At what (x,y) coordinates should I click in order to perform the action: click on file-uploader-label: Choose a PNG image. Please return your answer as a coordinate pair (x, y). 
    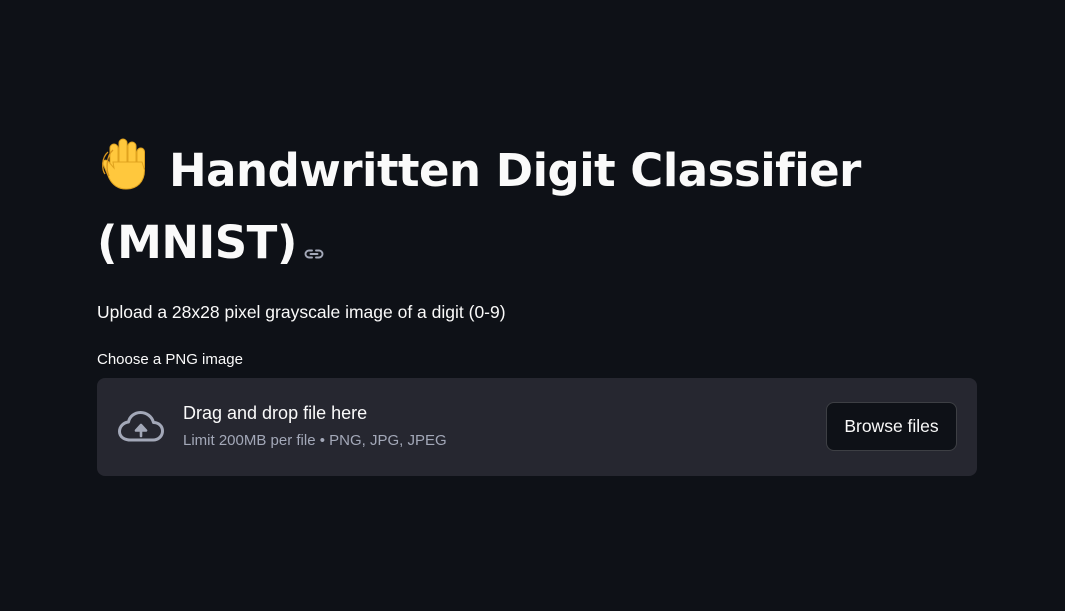
    Looking at the image, I should click on (170, 359).